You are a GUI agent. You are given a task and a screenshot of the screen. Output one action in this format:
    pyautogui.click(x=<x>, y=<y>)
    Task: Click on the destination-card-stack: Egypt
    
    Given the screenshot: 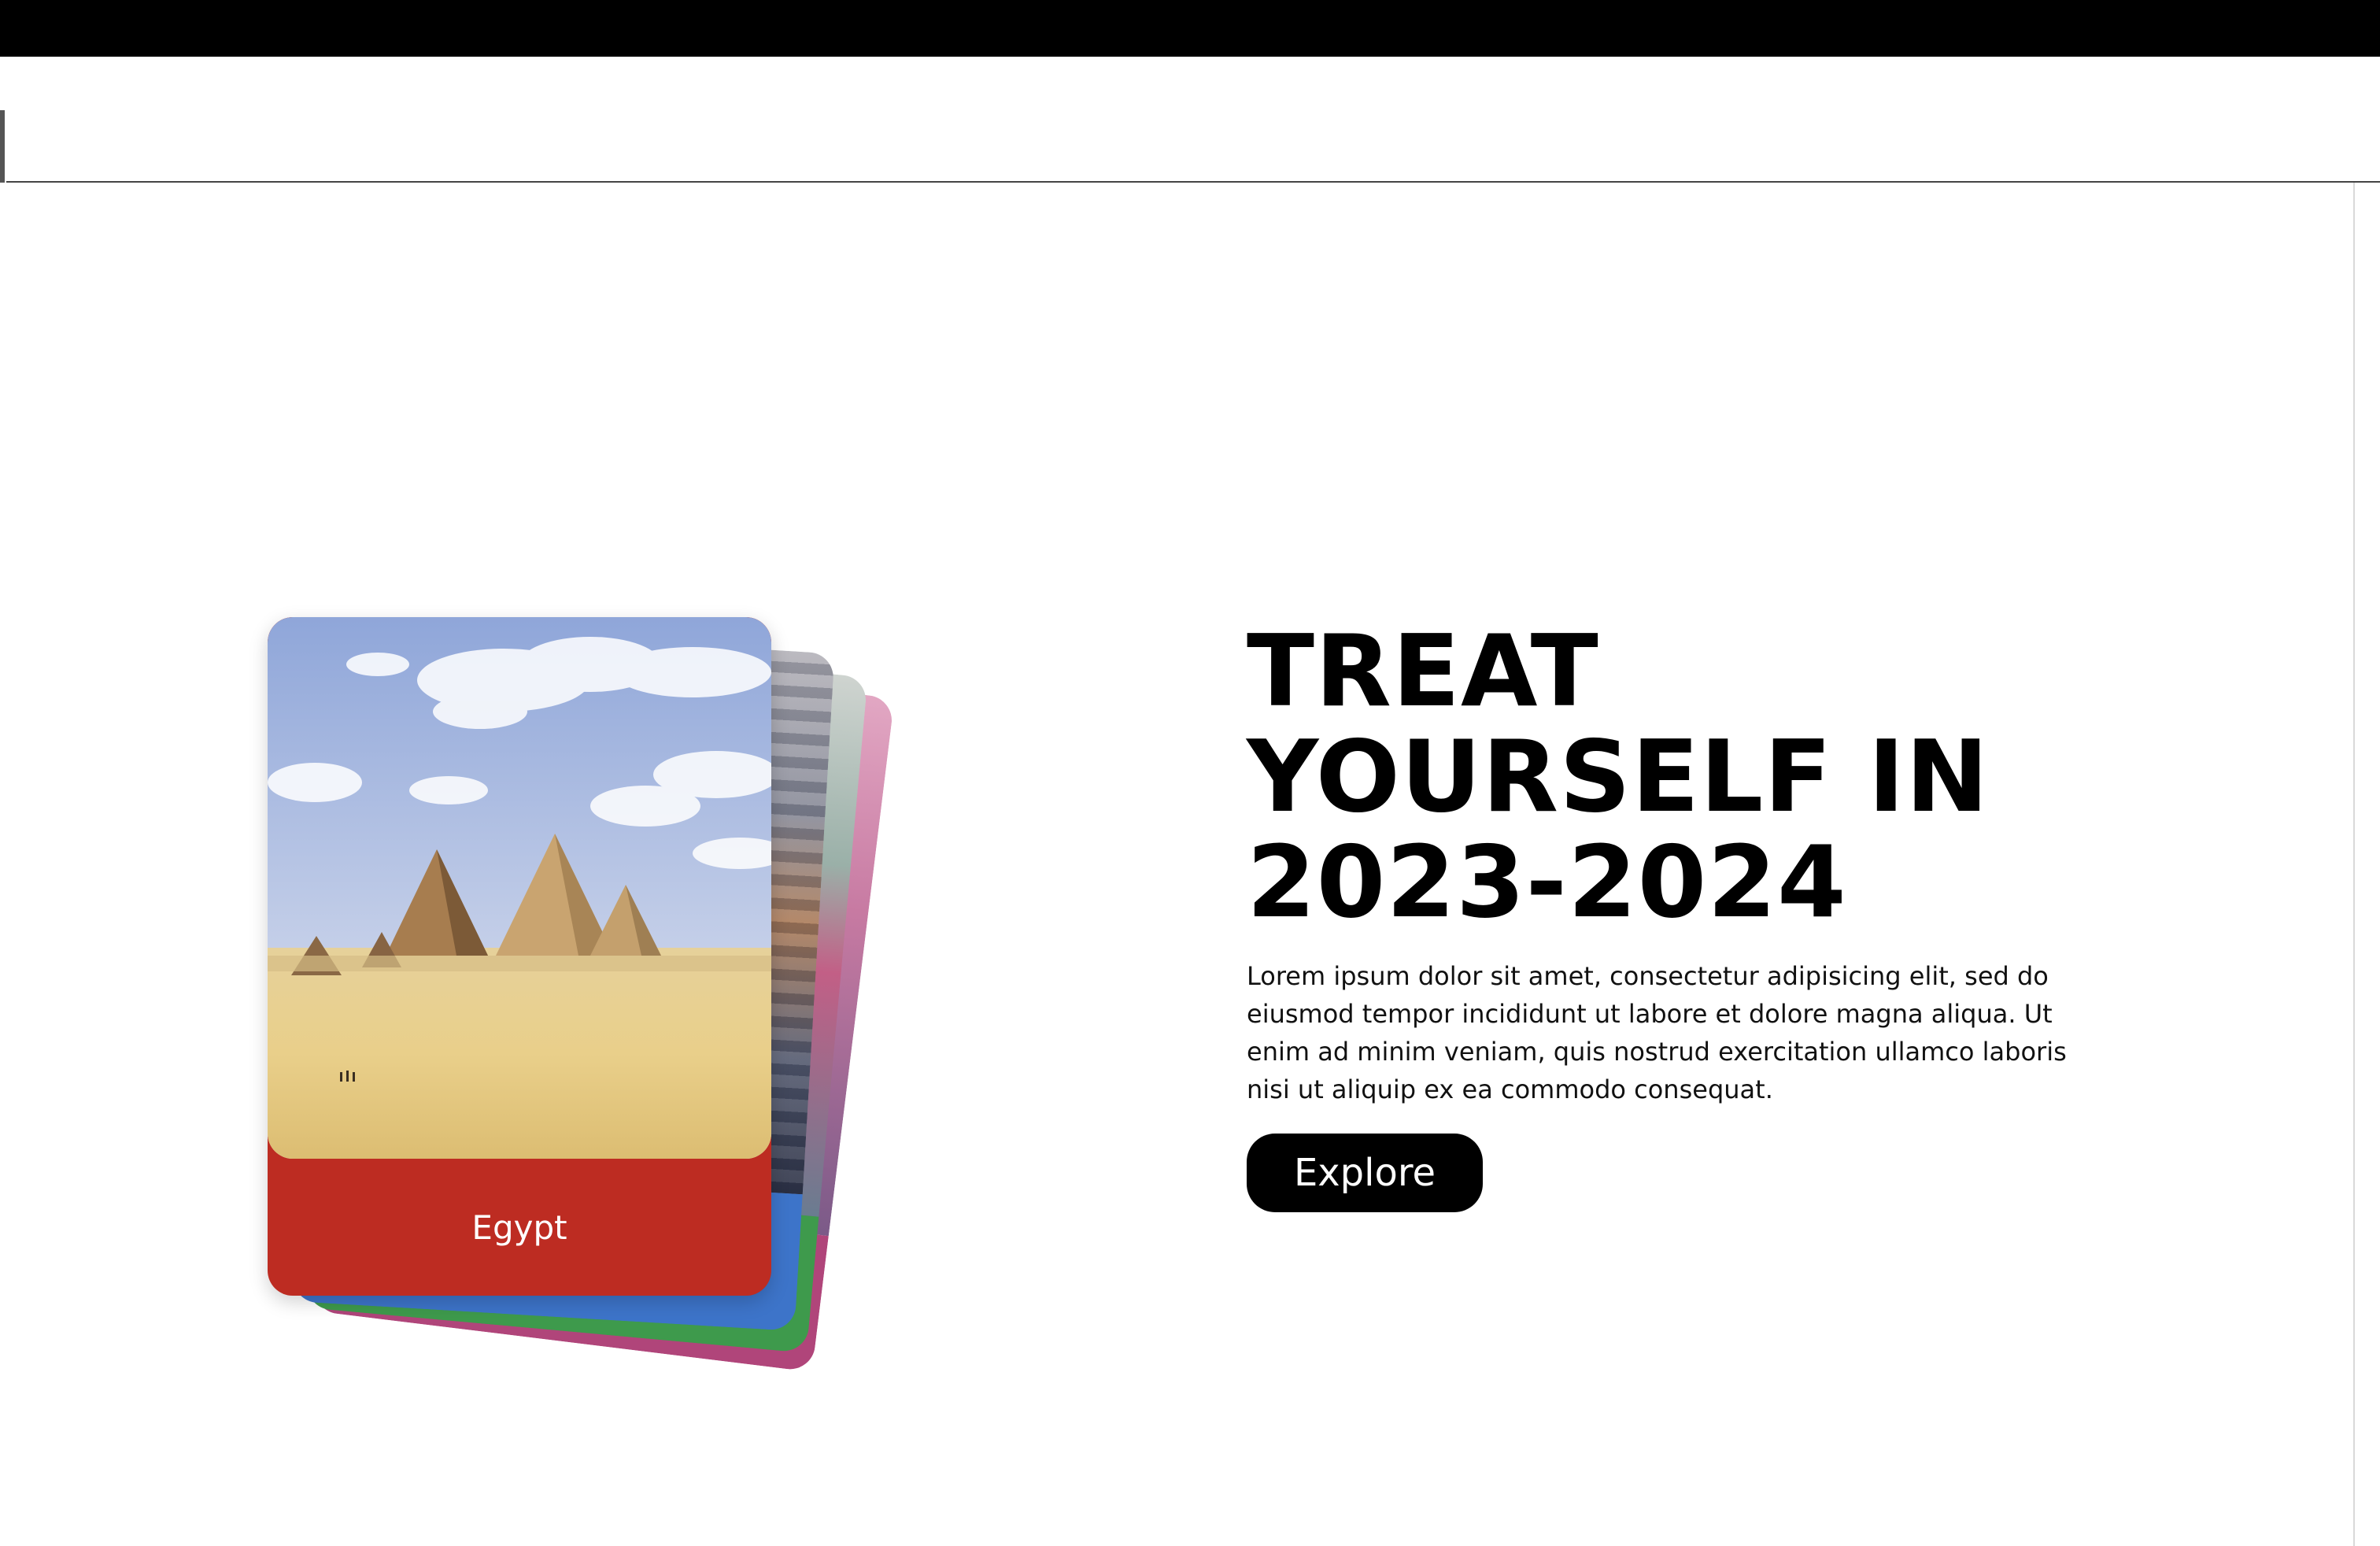 What is the action you would take?
    pyautogui.click(x=581, y=995)
    